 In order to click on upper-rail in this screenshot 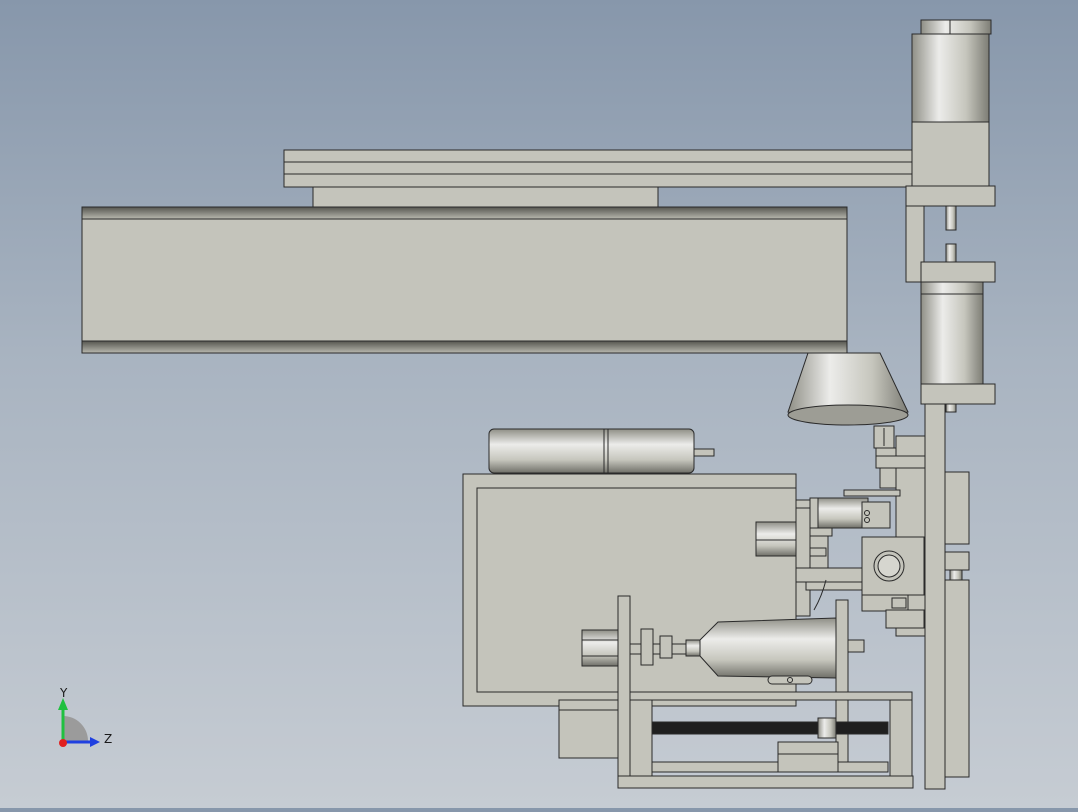, I will do `click(599, 178)`.